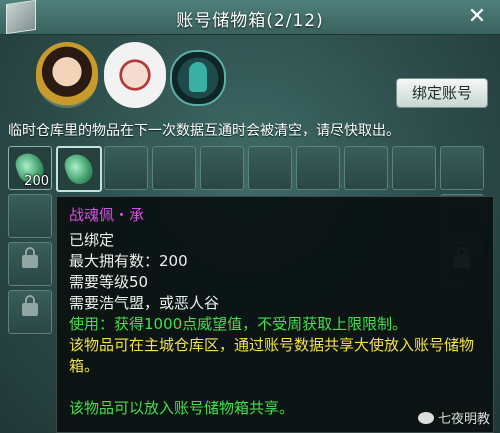 The width and height of the screenshot is (500, 433). I want to click on title-bar: 账号储物箱(2/12) ✕, so click(250, 17).